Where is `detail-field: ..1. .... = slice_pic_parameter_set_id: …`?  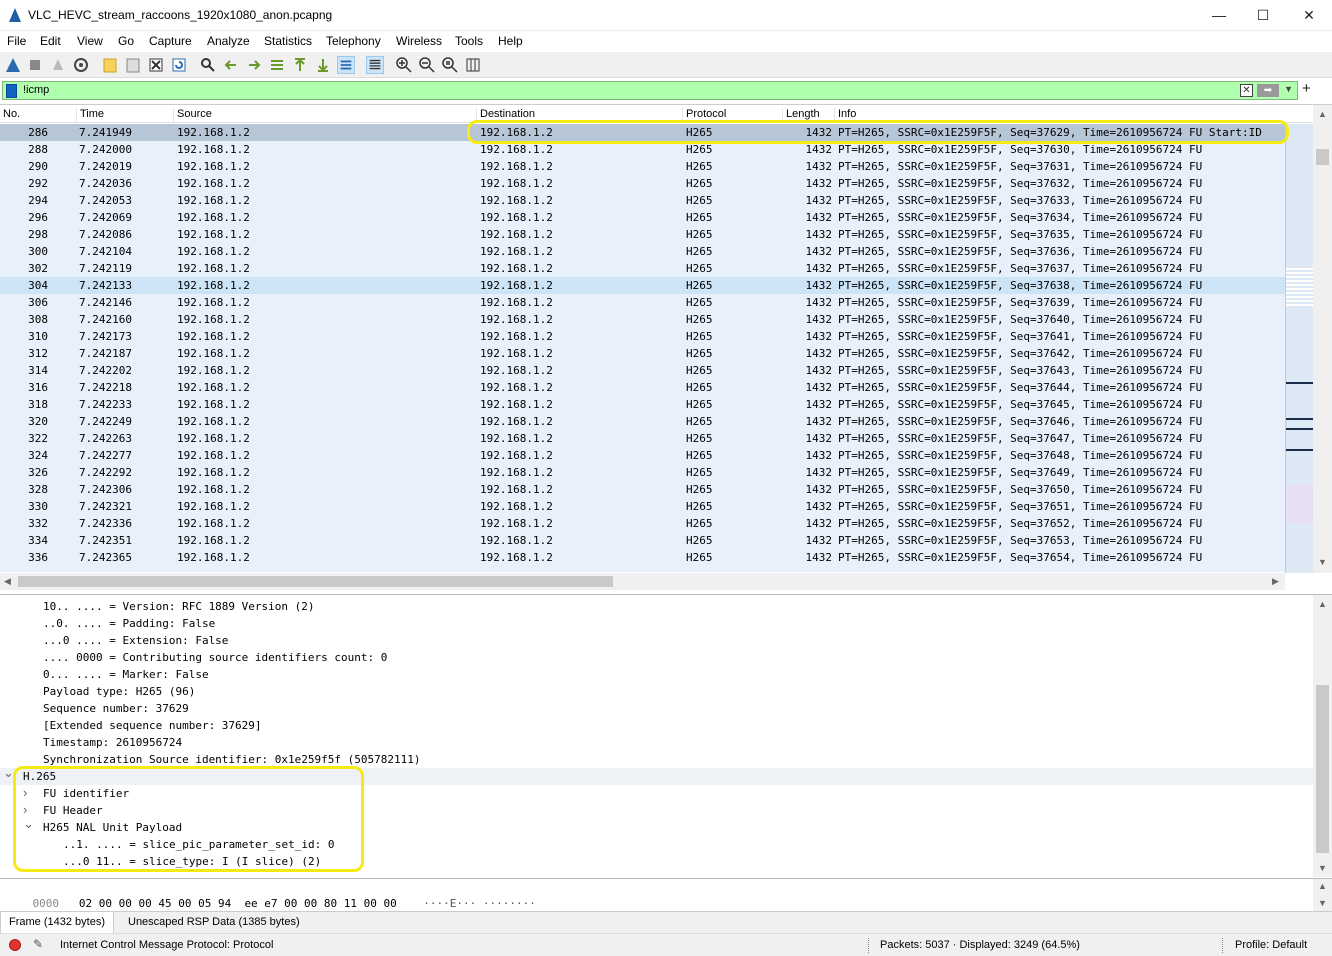
detail-field: ..1. .... = slice_pic_parameter_set_id: … is located at coordinates (656, 844).